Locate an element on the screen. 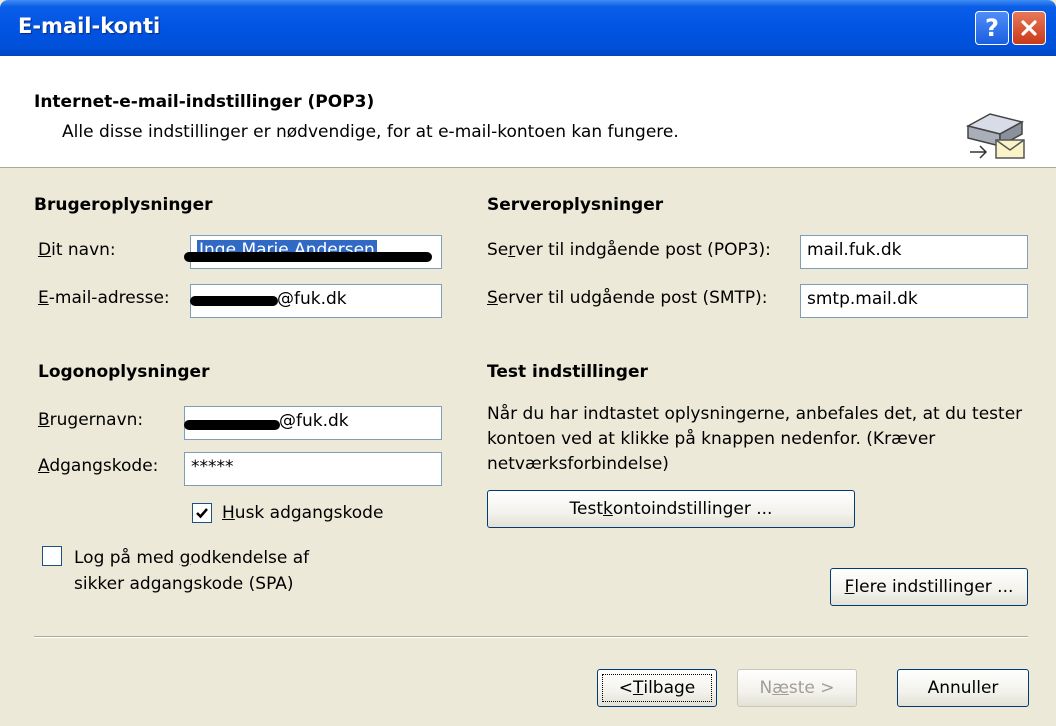 This screenshot has height=726, width=1056. checkmark-icon is located at coordinates (202, 513).